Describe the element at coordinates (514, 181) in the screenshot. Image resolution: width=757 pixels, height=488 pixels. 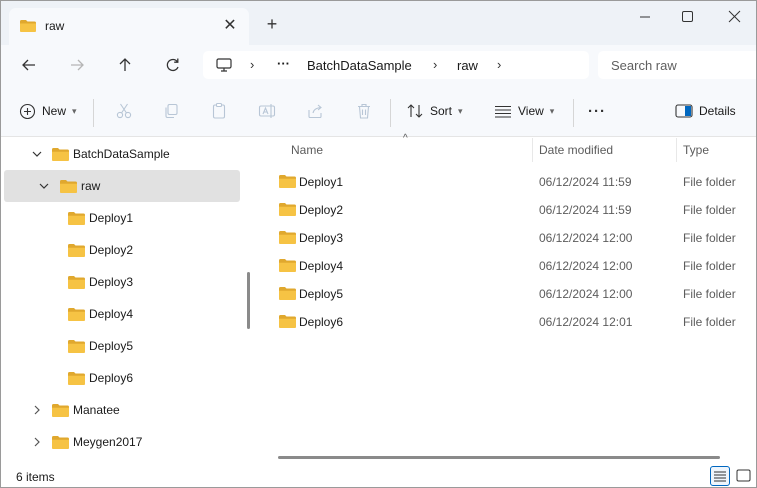
I see `file-row: Deploy1 06/12/2024 11:59 File folder` at that location.